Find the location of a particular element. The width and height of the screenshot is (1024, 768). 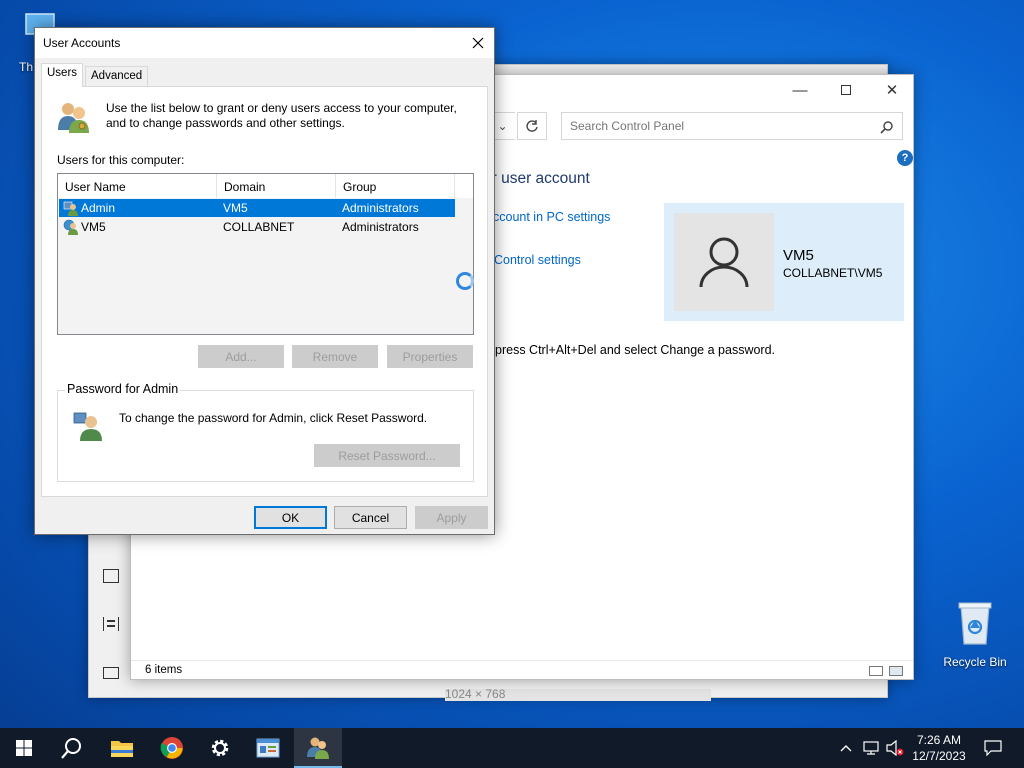

avatar is located at coordinates (724, 262).